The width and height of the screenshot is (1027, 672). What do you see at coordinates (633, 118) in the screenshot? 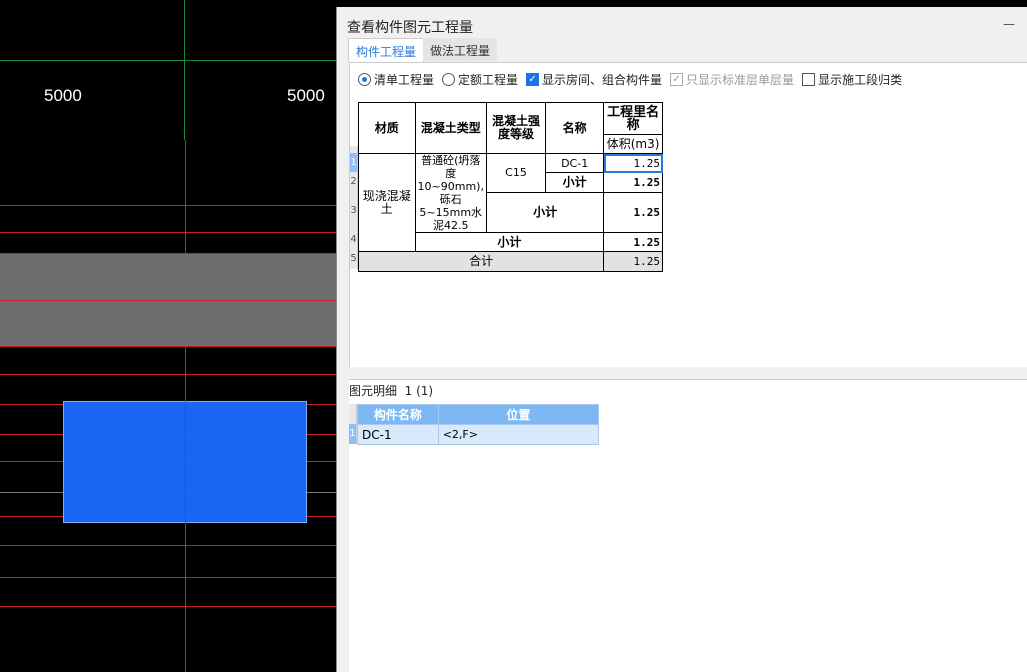
I see `header-quantity-name: 工程里名称` at bounding box center [633, 118].